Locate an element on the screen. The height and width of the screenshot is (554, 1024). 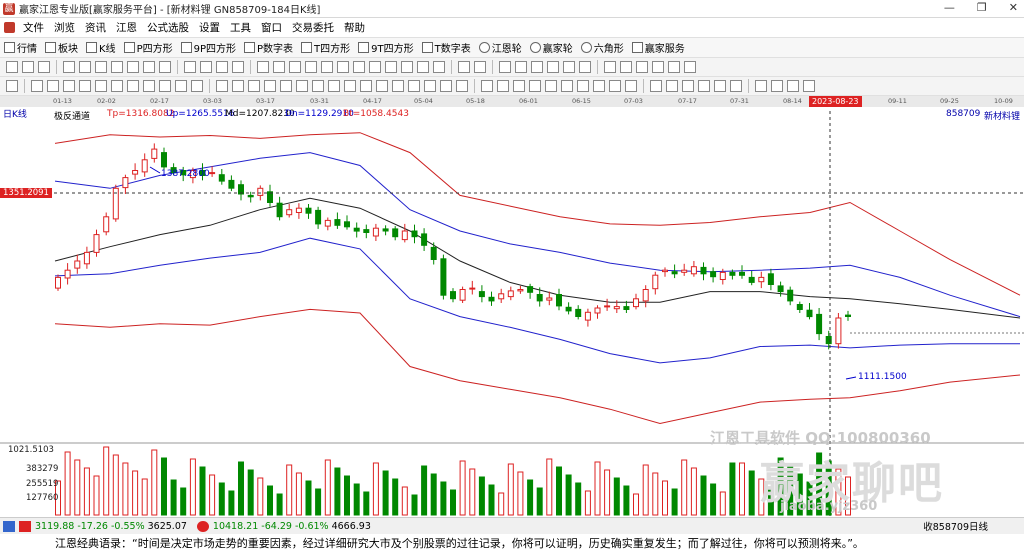
tool-9p-square: 9P四方形 is located at coordinates (208, 47).